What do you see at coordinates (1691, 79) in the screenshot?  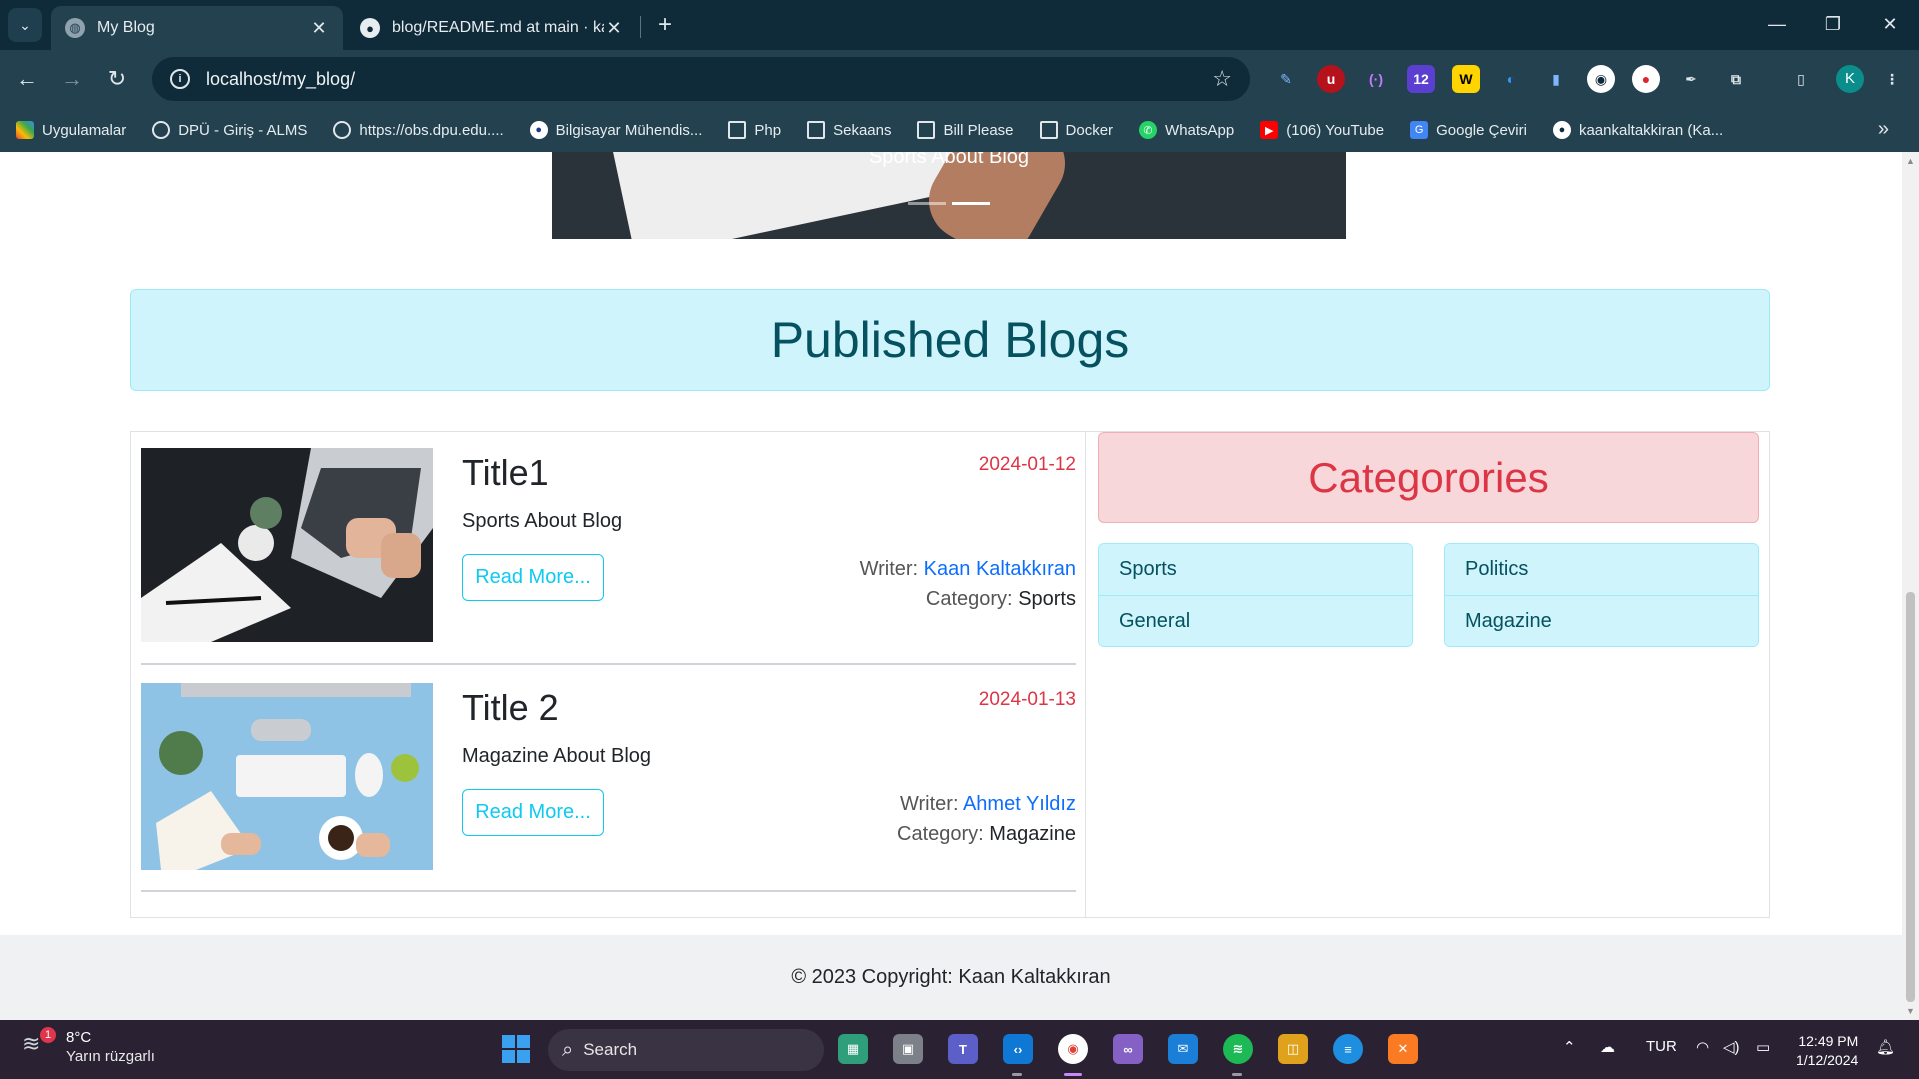 I see `eyedropper-icon: ✒` at bounding box center [1691, 79].